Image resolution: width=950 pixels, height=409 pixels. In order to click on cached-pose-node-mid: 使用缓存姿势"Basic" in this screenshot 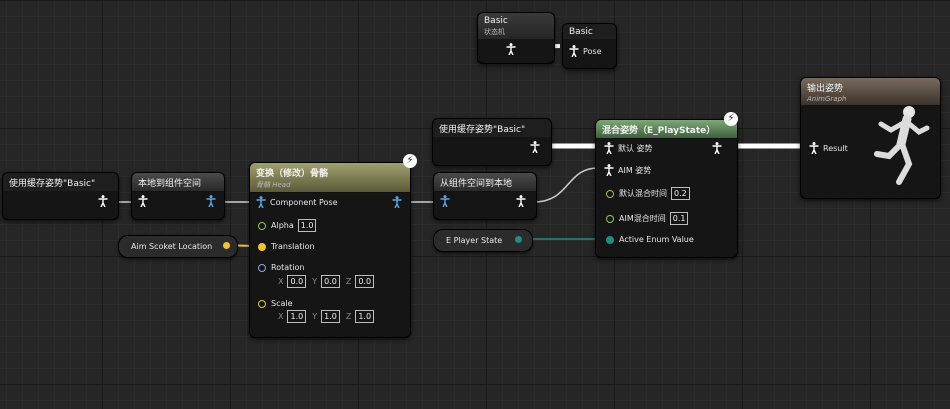, I will do `click(492, 142)`.